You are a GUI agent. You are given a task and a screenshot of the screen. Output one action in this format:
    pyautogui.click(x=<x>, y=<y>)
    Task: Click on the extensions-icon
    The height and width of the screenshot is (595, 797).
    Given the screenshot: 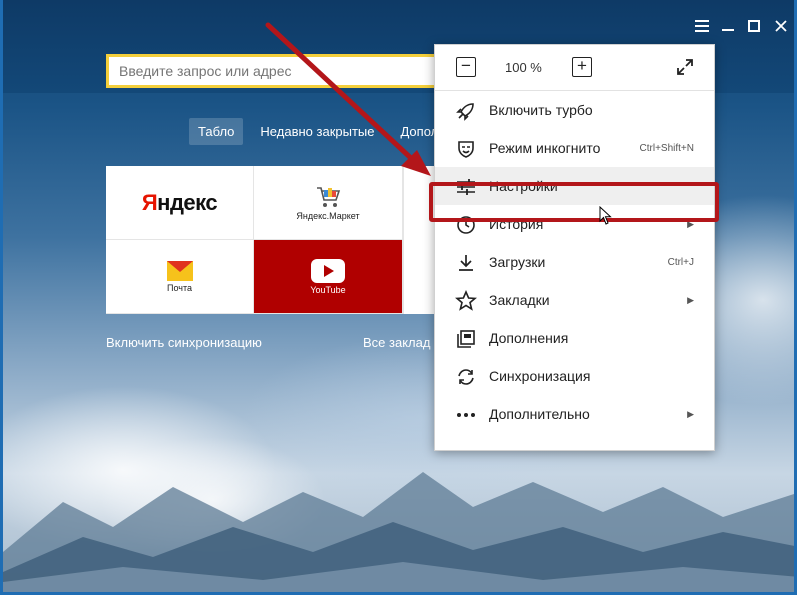 What is the action you would take?
    pyautogui.click(x=466, y=339)
    